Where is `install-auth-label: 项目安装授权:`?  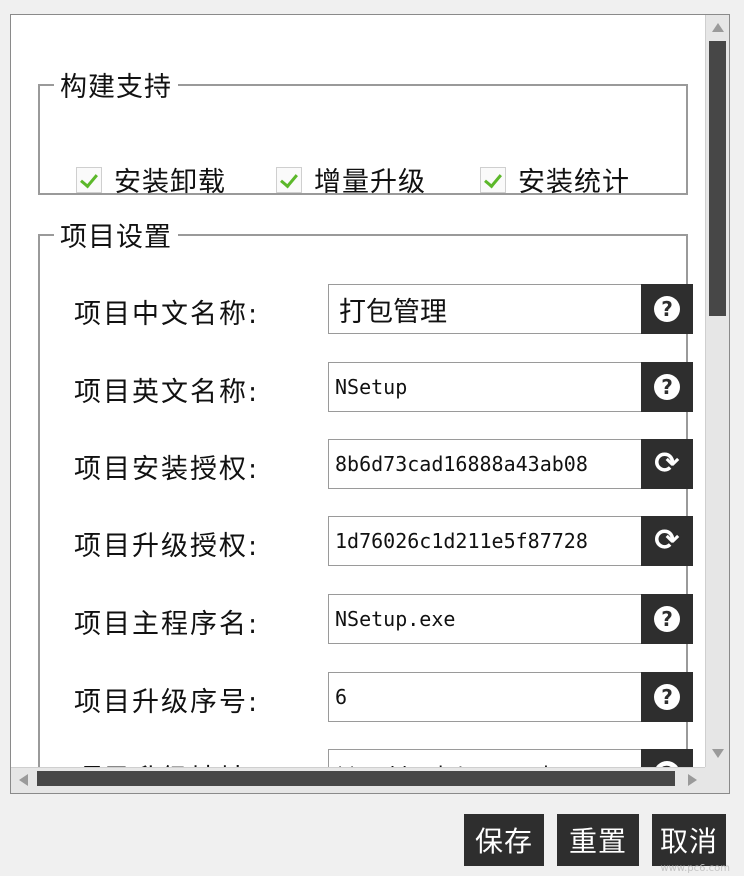 install-auth-label: 项目安装授权: is located at coordinates (167, 469).